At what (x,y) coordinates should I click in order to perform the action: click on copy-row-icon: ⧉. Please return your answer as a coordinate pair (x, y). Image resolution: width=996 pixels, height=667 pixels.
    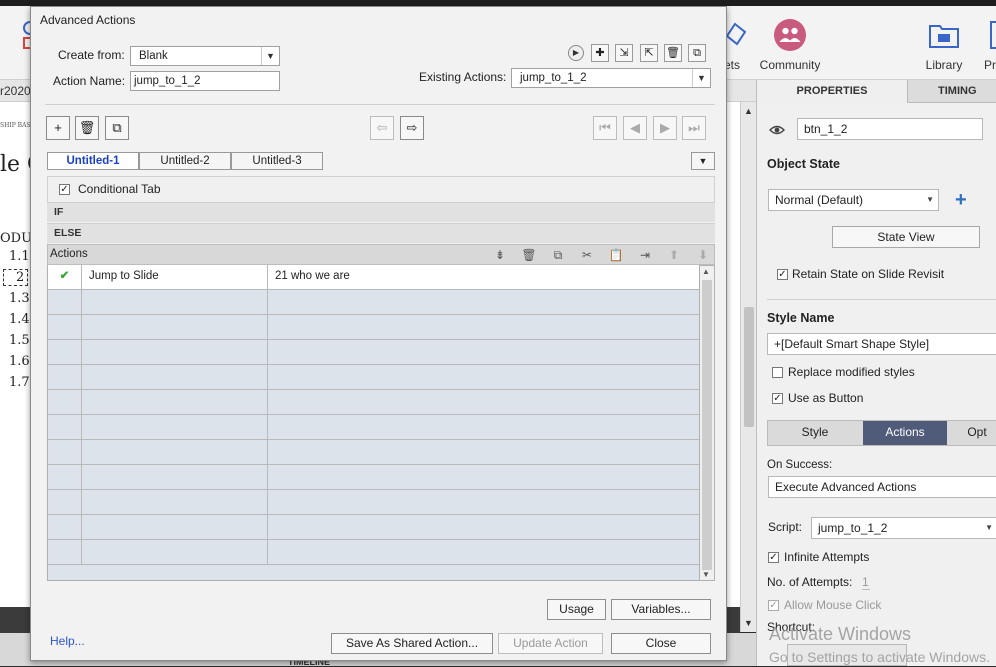
    Looking at the image, I should click on (558, 255).